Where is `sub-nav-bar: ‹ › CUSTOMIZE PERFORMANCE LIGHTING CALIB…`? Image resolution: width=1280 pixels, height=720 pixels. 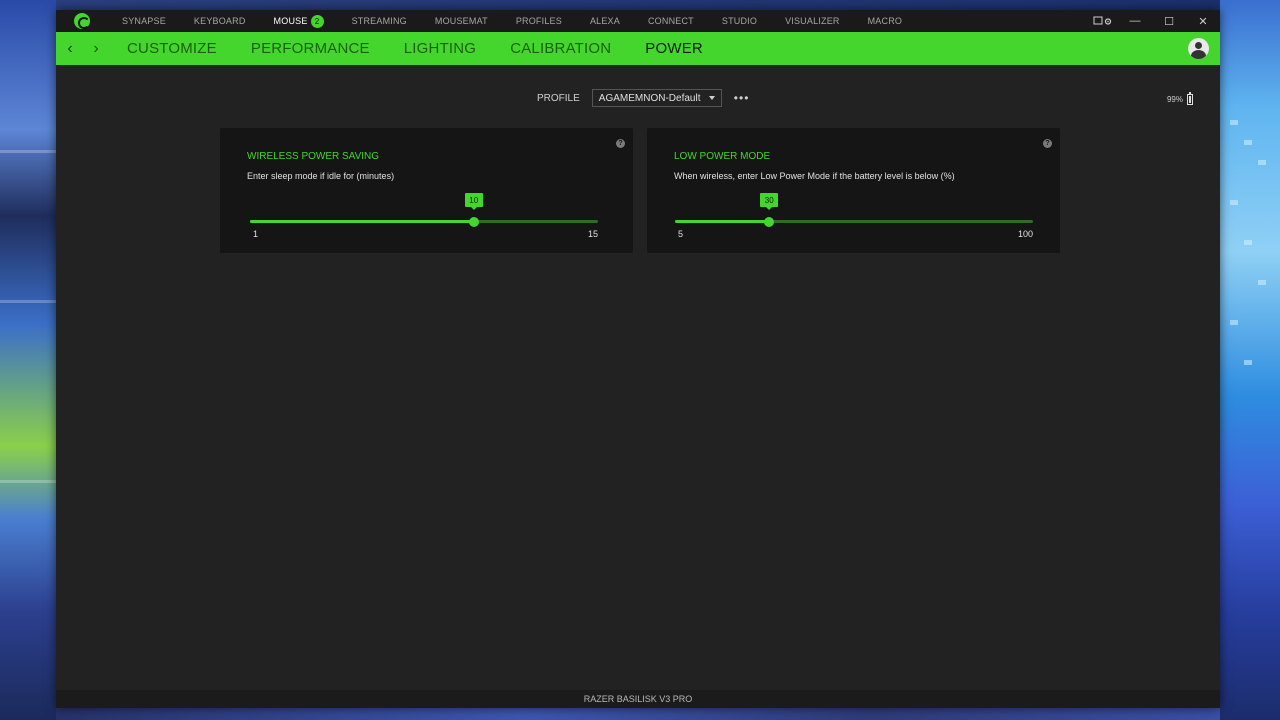 sub-nav-bar: ‹ › CUSTOMIZE PERFORMANCE LIGHTING CALIB… is located at coordinates (638, 48).